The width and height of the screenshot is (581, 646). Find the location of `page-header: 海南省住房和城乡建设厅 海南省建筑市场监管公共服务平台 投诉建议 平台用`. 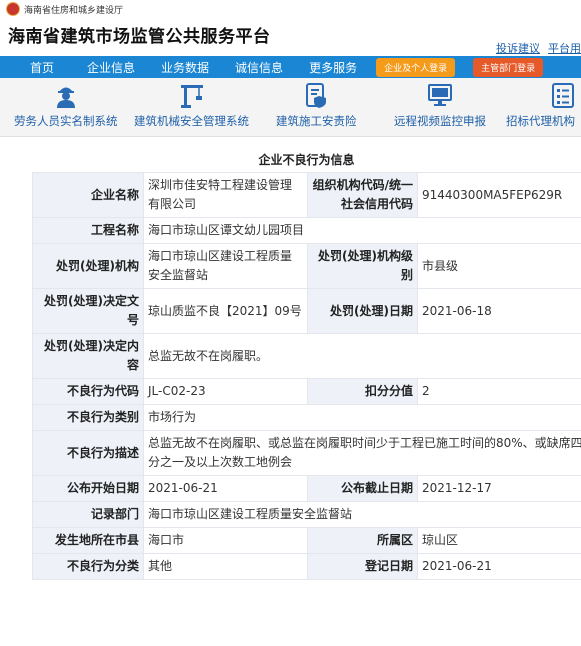

page-header: 海南省住房和城乡建设厅 海南省建筑市场监管公共服务平台 投诉建议 平台用 is located at coordinates (290, 28).